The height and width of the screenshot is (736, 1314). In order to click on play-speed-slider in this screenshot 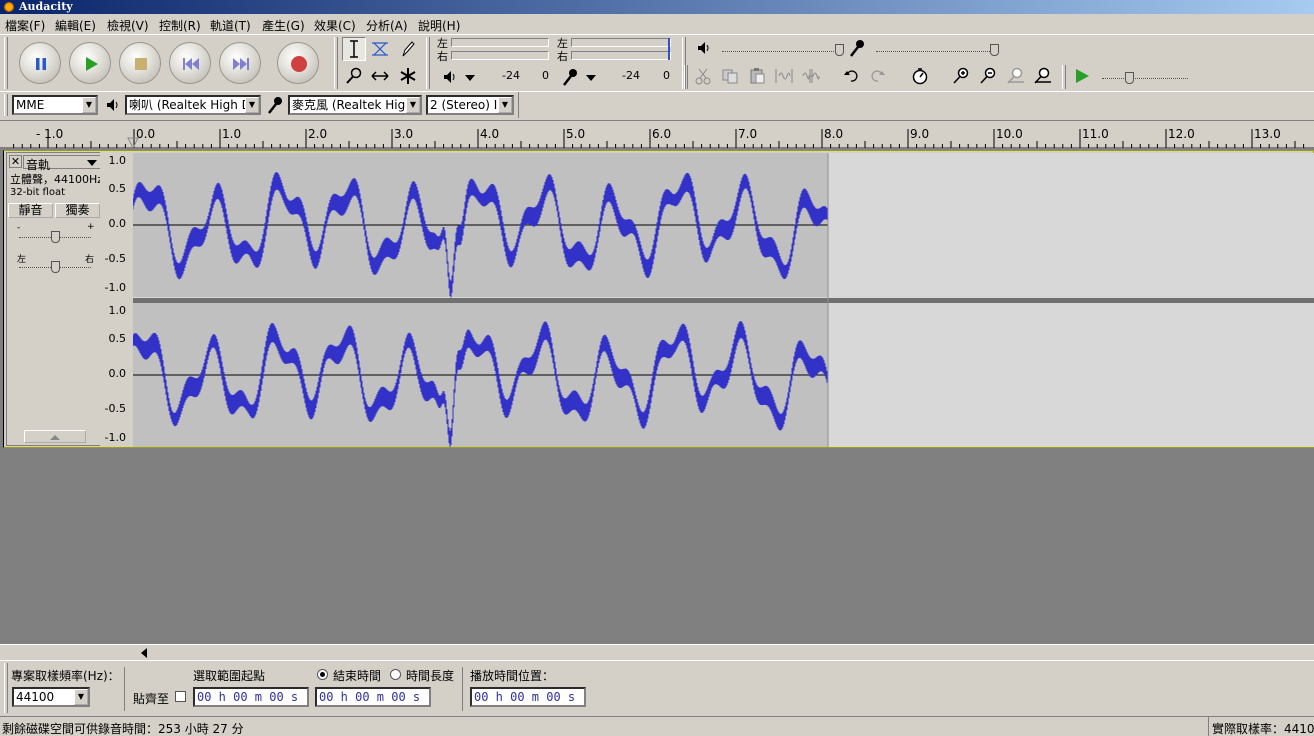, I will do `click(1129, 78)`.